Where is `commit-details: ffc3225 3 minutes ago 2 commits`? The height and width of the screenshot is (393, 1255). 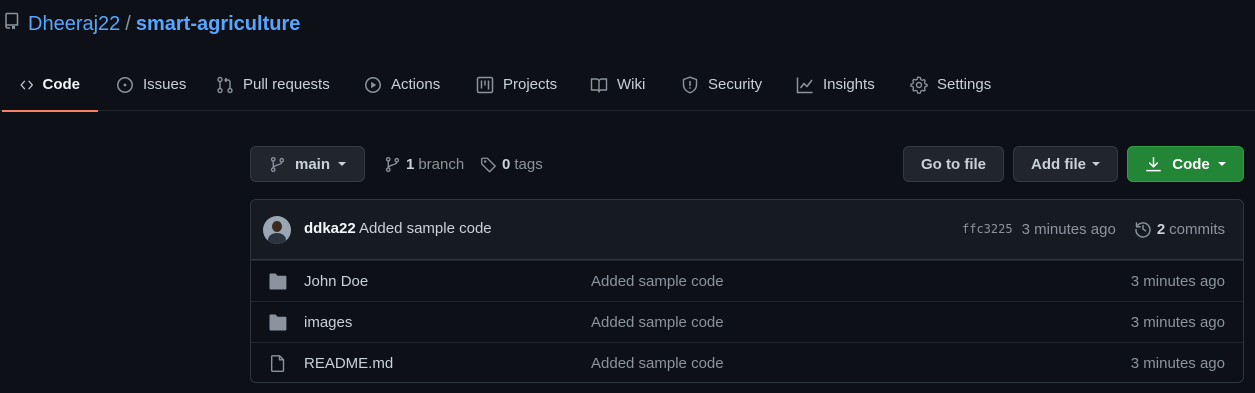
commit-details: ffc3225 3 minutes ago 2 commits is located at coordinates (1093, 229).